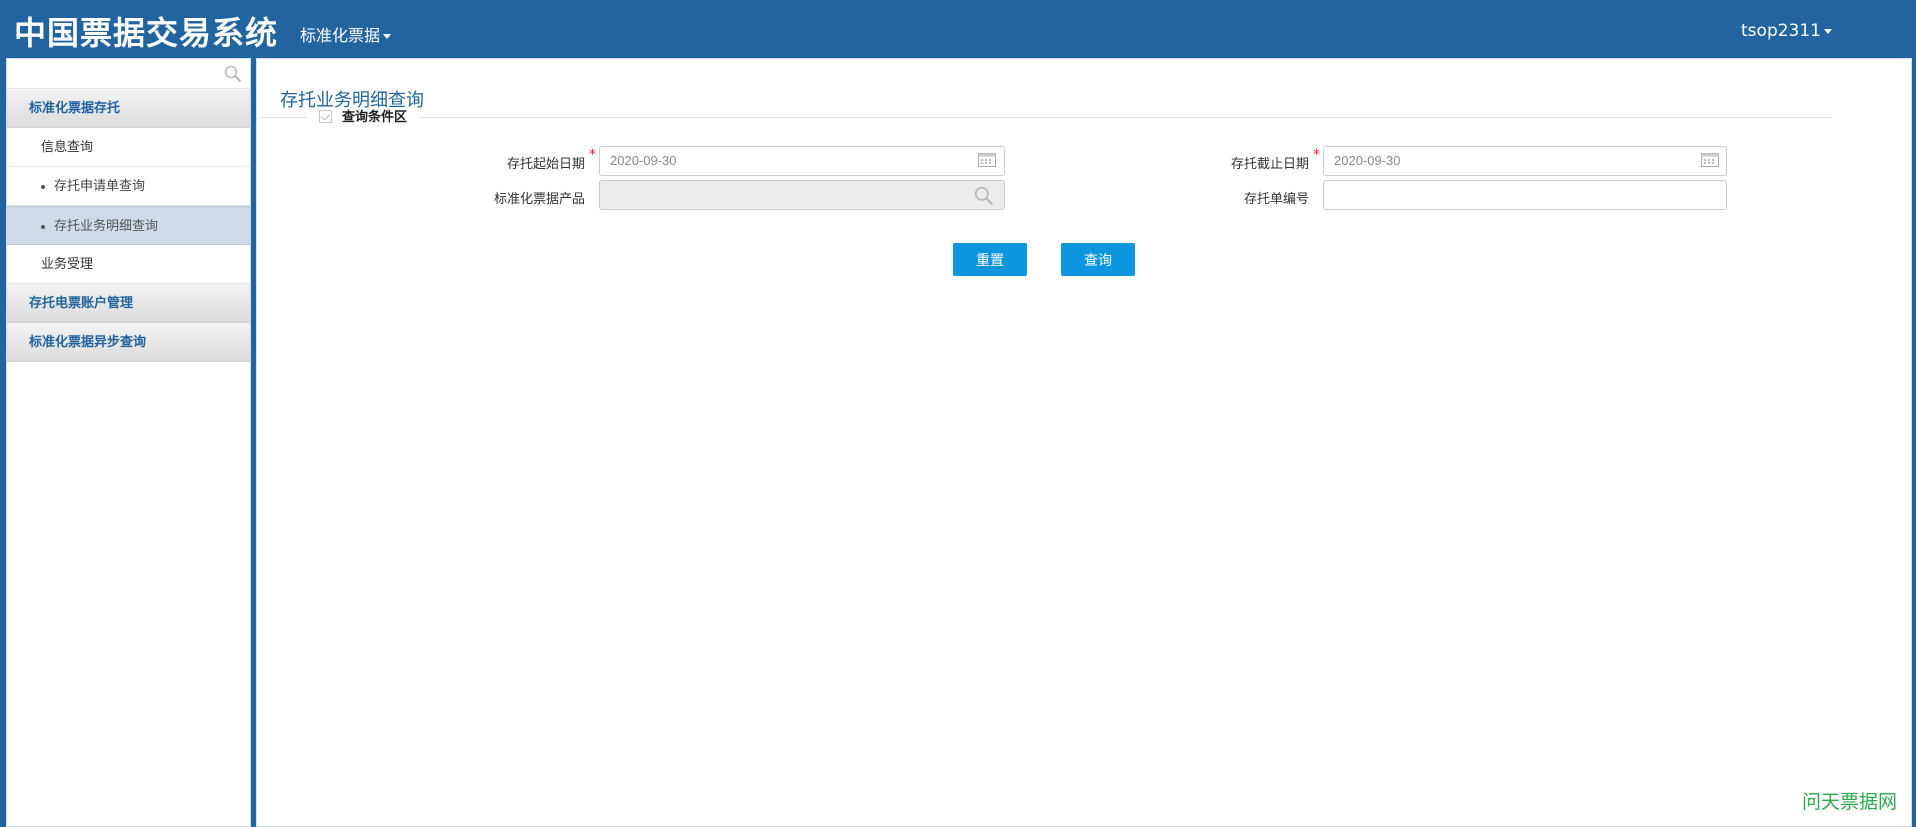 This screenshot has width=1916, height=827. What do you see at coordinates (1269, 164) in the screenshot?
I see `end-date-label: 存托截止日期` at bounding box center [1269, 164].